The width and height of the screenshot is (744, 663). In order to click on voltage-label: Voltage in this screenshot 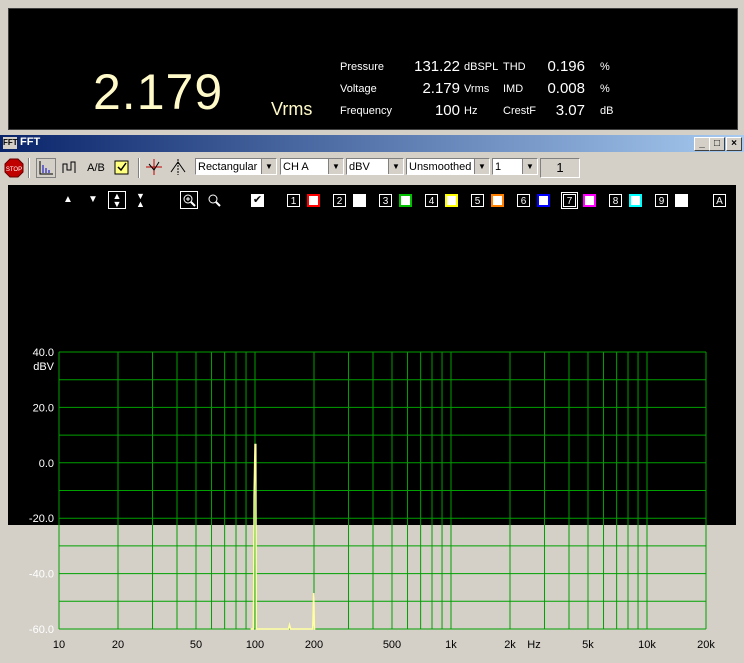, I will do `click(358, 89)`.